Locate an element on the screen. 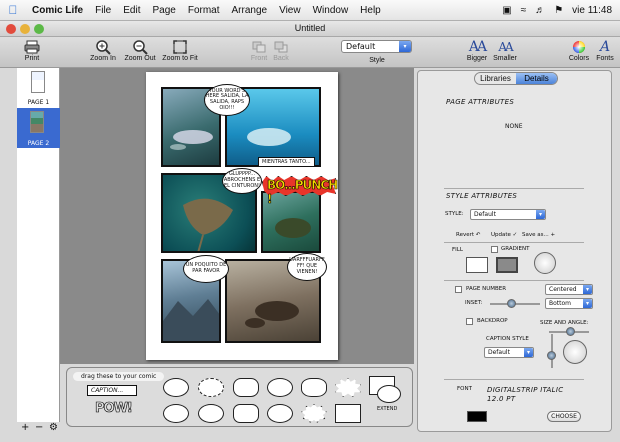 The image size is (620, 442). gradient-angle-knob is located at coordinates (545, 263).